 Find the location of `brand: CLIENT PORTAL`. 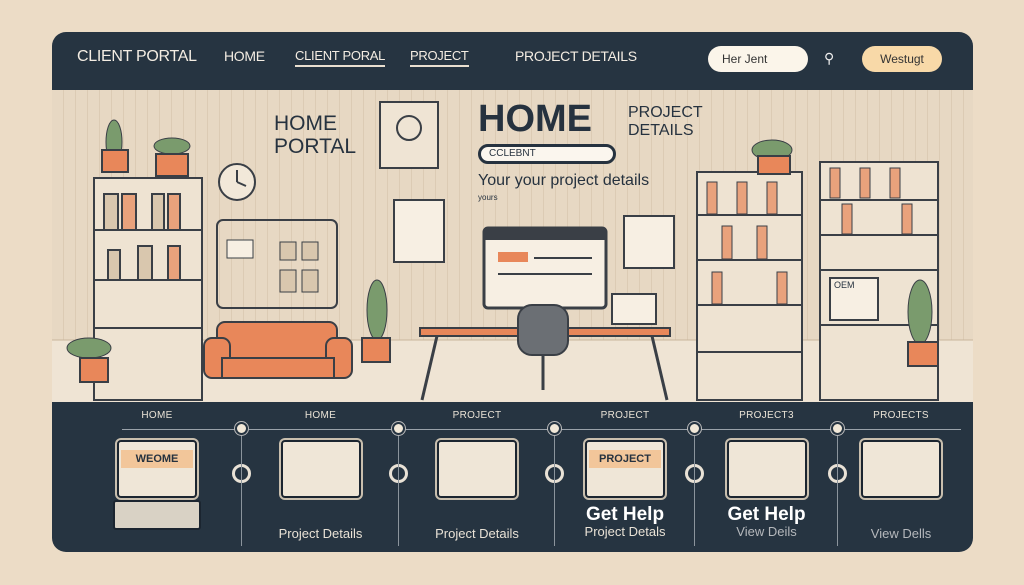

brand: CLIENT PORTAL is located at coordinates (137, 56).